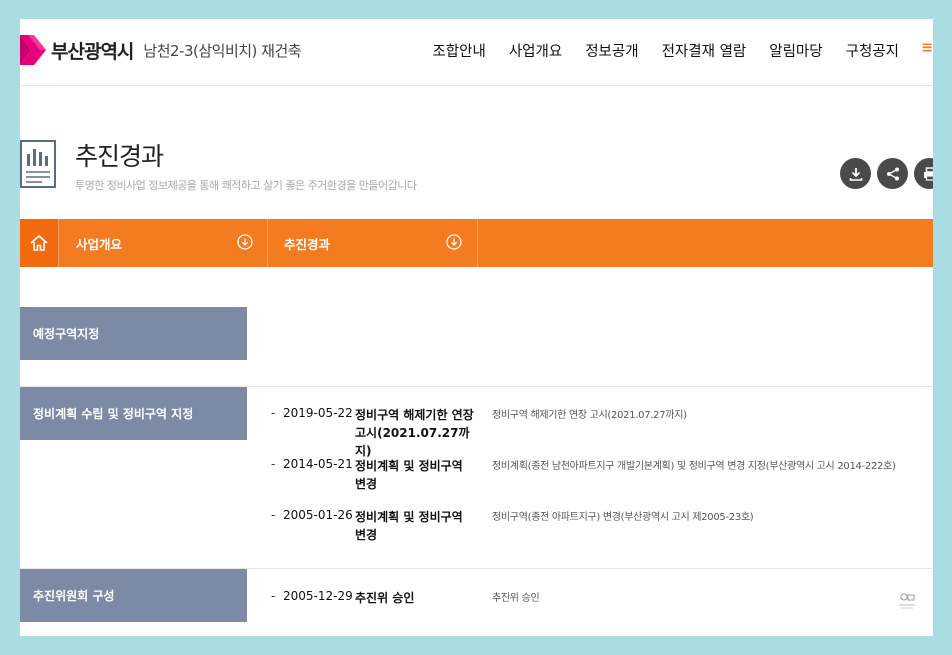 This screenshot has width=952, height=655. What do you see at coordinates (318, 515) in the screenshot?
I see `entry-date: 2005-01-26` at bounding box center [318, 515].